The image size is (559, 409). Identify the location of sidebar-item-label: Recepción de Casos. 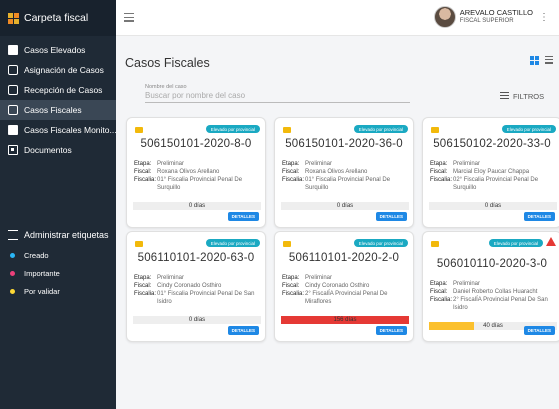
(63, 90).